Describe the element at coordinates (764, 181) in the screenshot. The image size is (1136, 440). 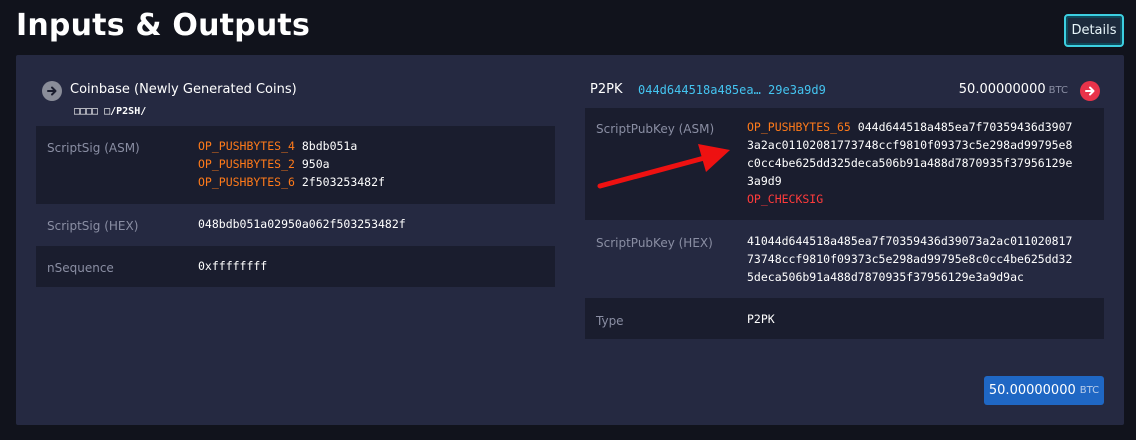
I see `asm-data-line: 3a9d9` at that location.